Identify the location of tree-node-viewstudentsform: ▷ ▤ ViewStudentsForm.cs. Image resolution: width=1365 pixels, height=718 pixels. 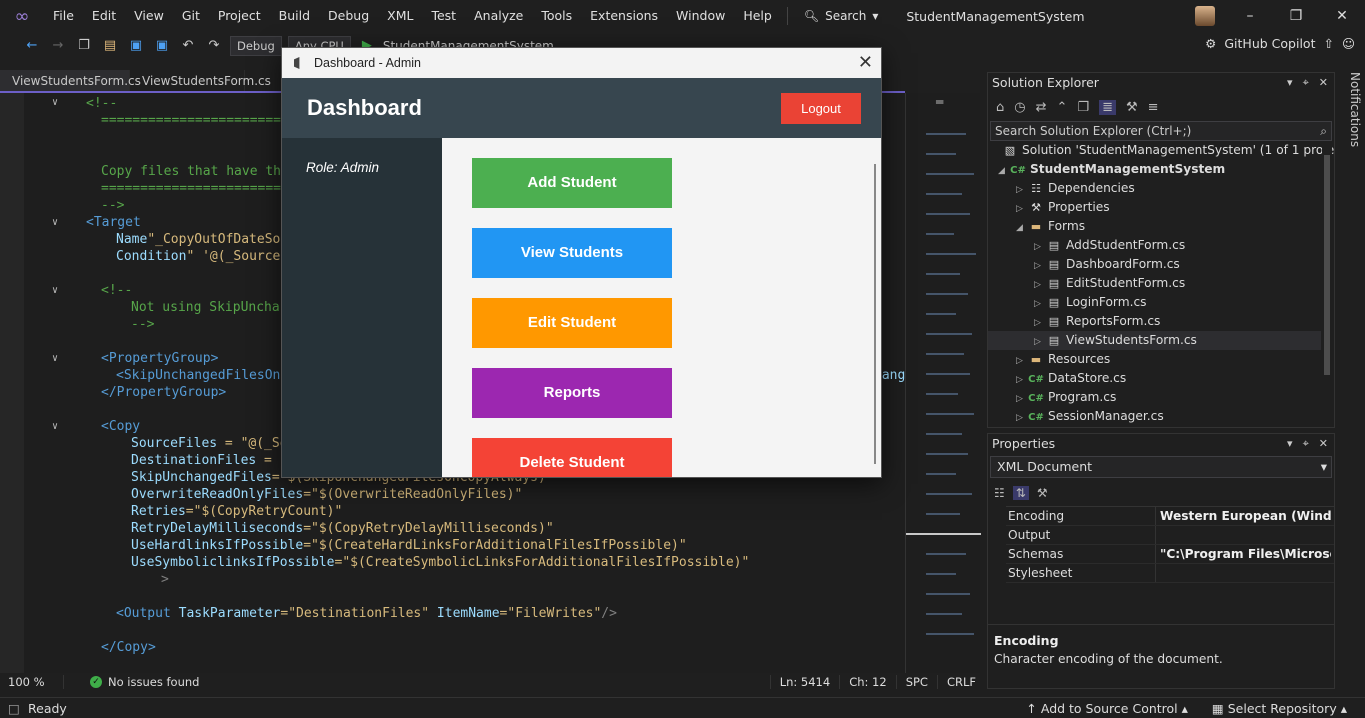
(1154, 340).